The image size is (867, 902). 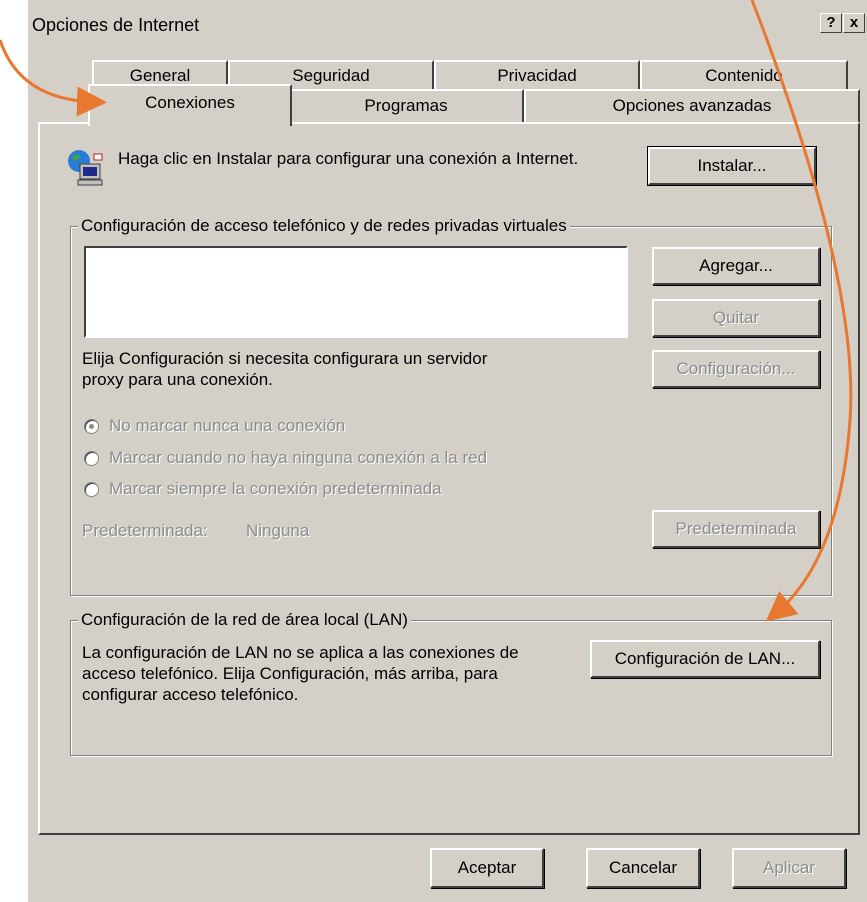 I want to click on radio-never-dial: No marcar nunca una conexión, so click(x=214, y=426).